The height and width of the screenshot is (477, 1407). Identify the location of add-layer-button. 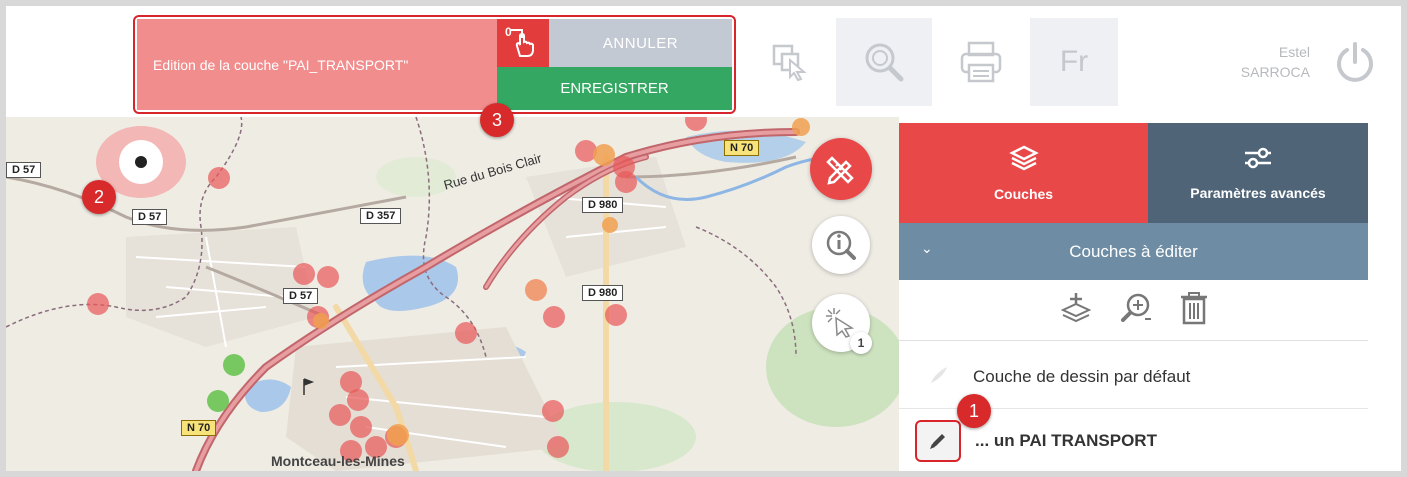
(1076, 310).